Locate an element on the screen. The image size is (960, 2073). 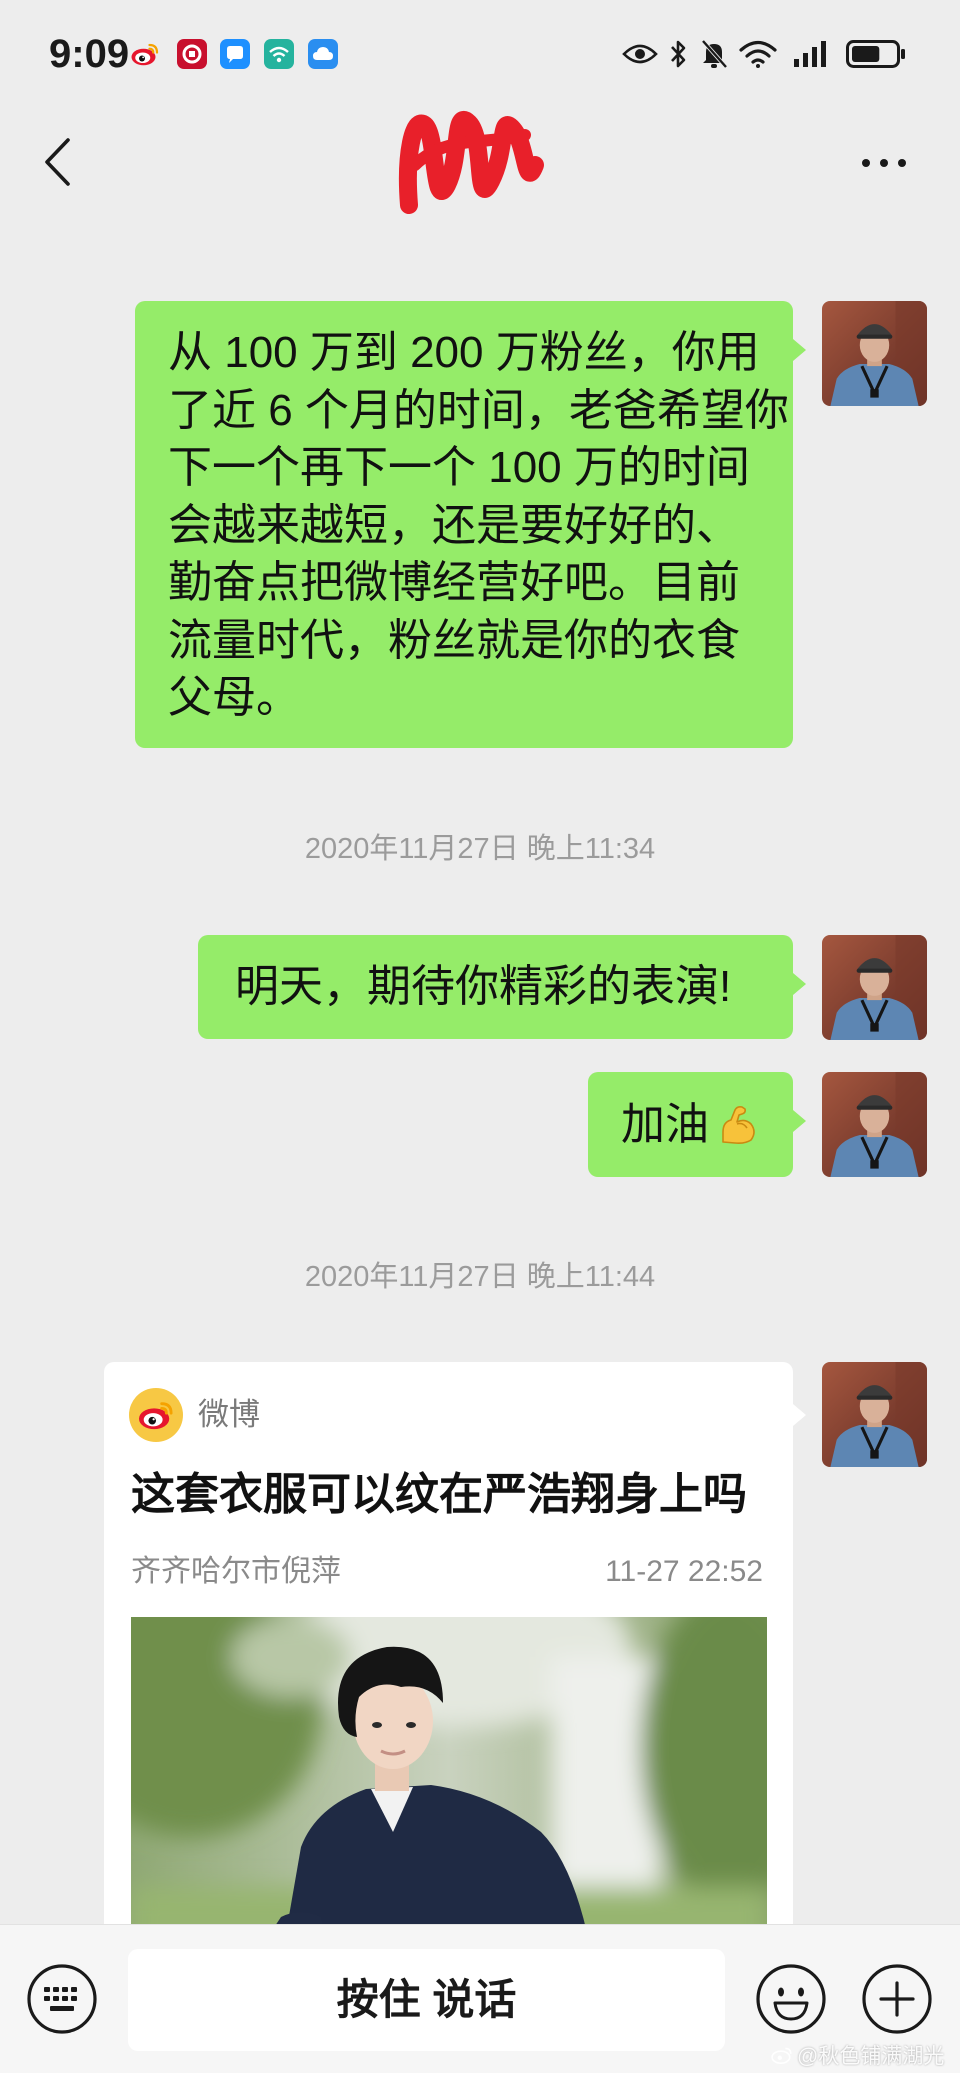
chat-timestamp: 2020年11月27日 晚上11:44 is located at coordinates (480, 1277).